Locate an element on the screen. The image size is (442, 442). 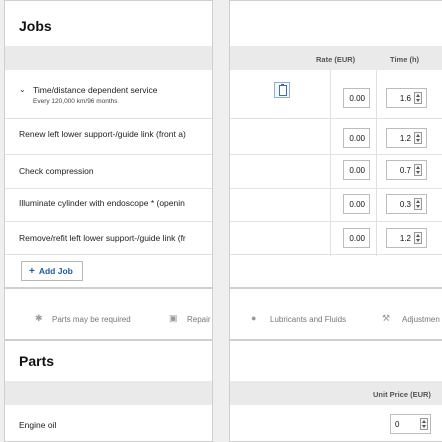
rate-column-header: Rate (EUR) is located at coordinates (336, 59).